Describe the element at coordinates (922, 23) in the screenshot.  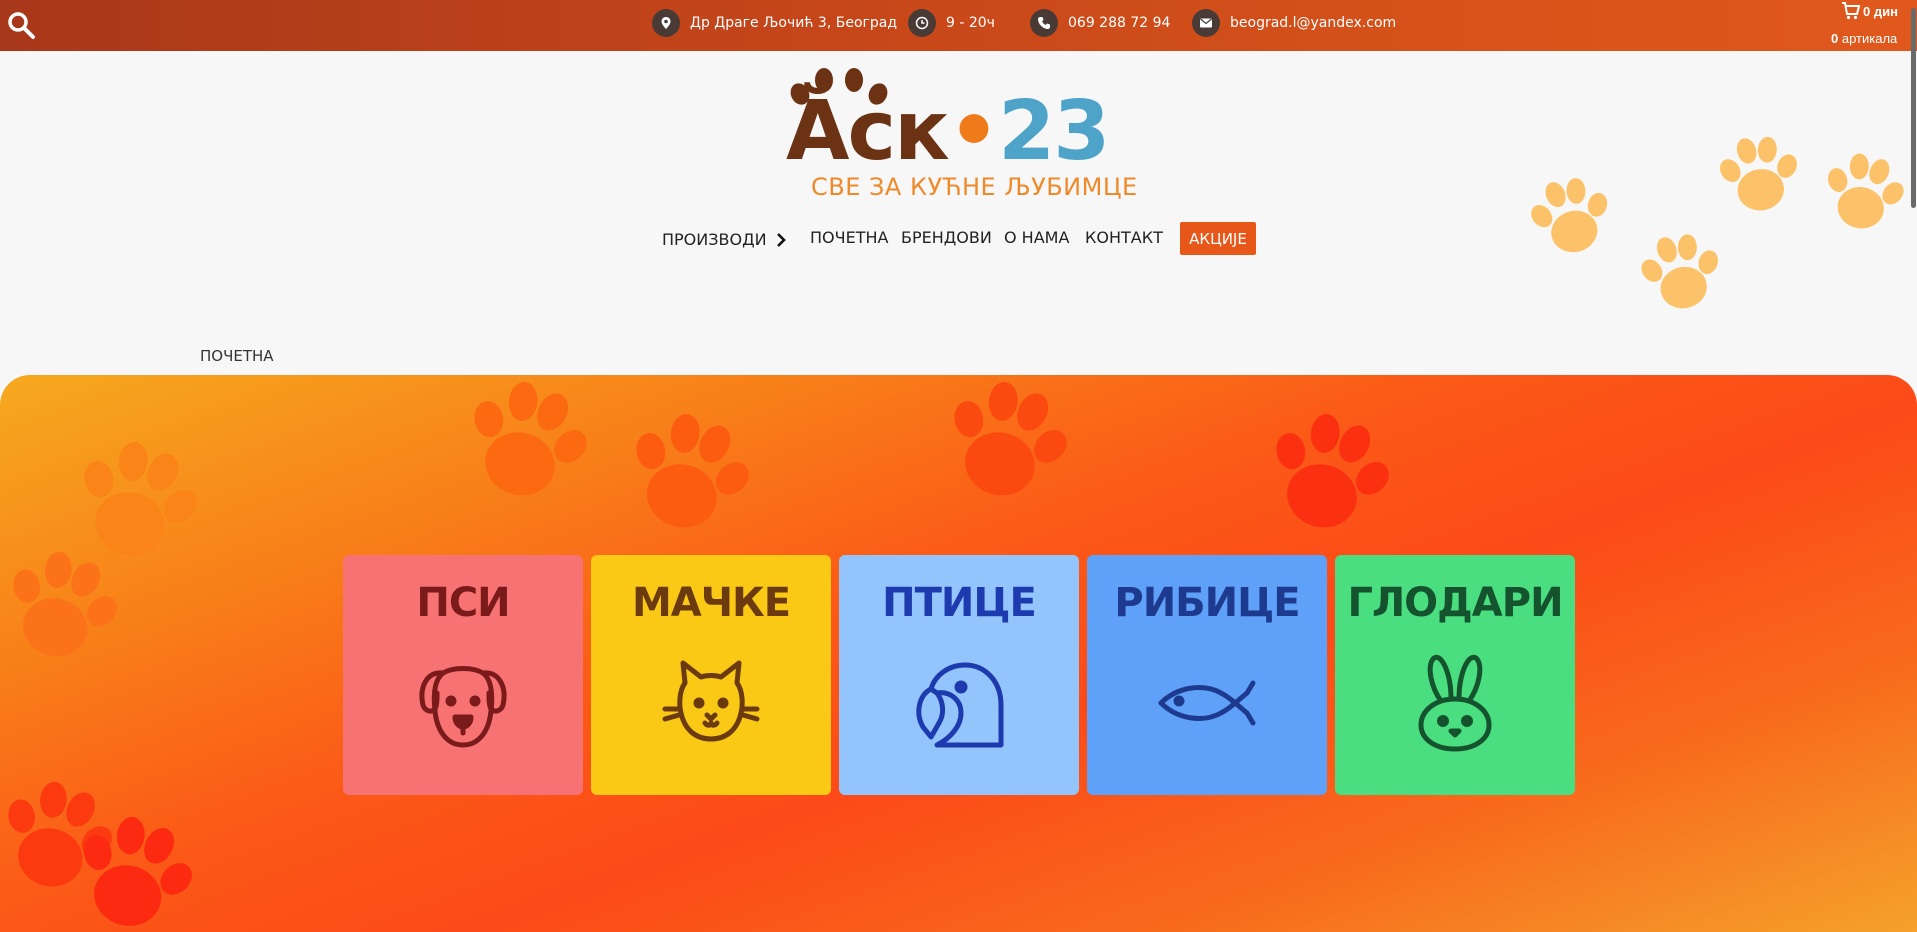
I see `clock-icon` at that location.